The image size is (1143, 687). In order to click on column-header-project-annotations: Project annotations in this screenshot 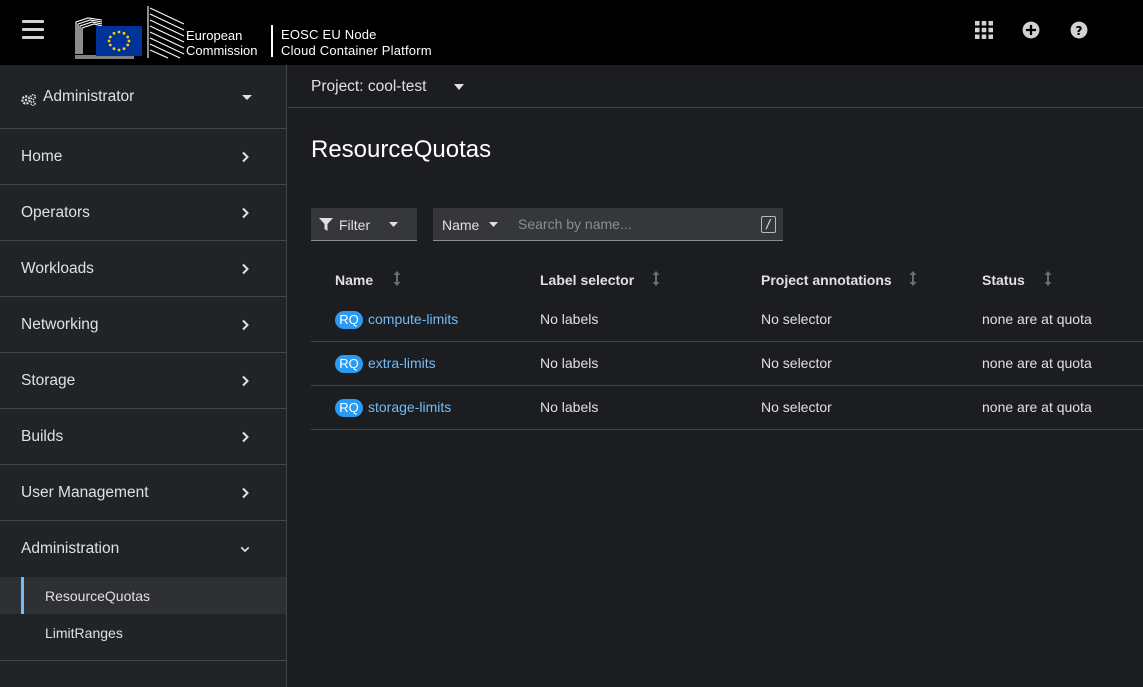, I will do `click(826, 280)`.